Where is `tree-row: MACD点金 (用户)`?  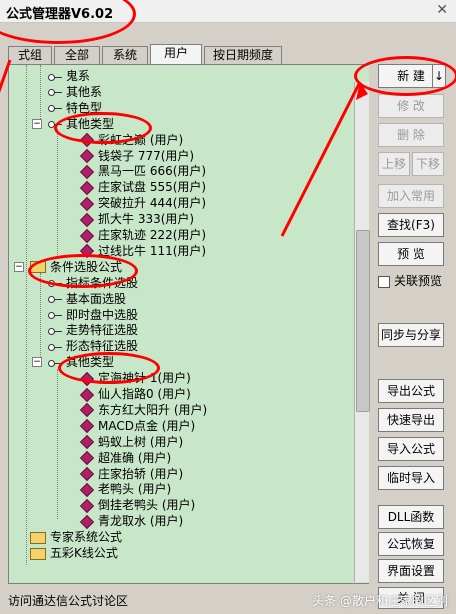
tree-row: MACD点金 (用户) is located at coordinates (137, 426).